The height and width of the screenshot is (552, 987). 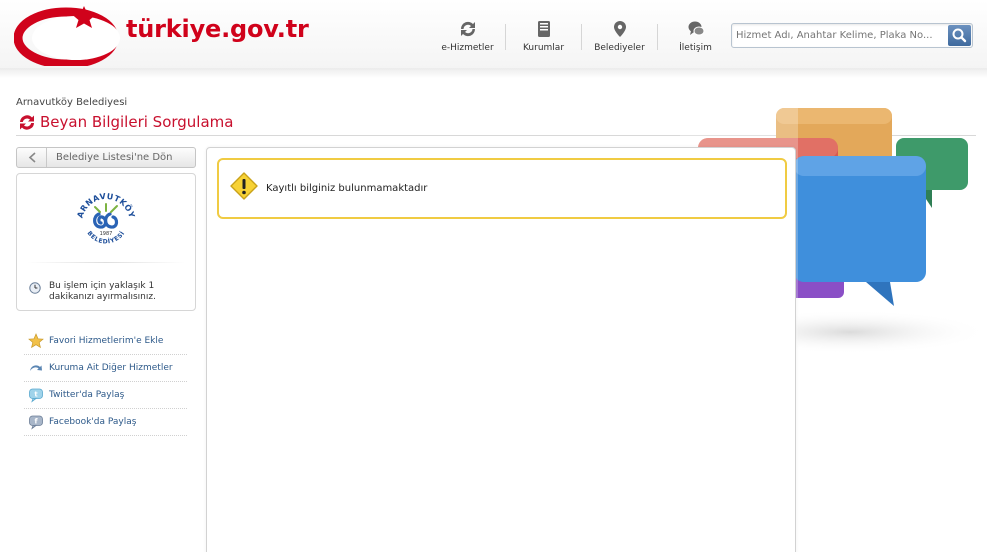 I want to click on site-logo: türkiye.gov.tr, so click(x=164, y=33).